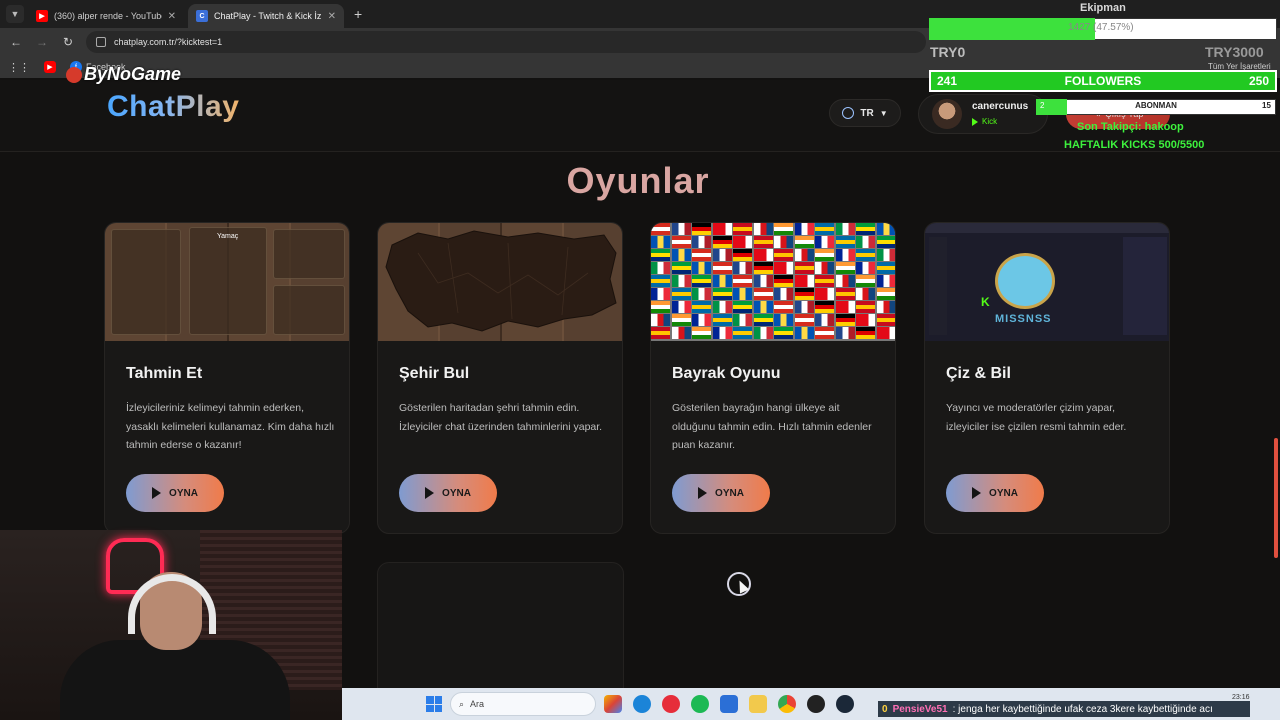 The height and width of the screenshot is (720, 1280). I want to click on back-icon: ←, so click(16, 42).